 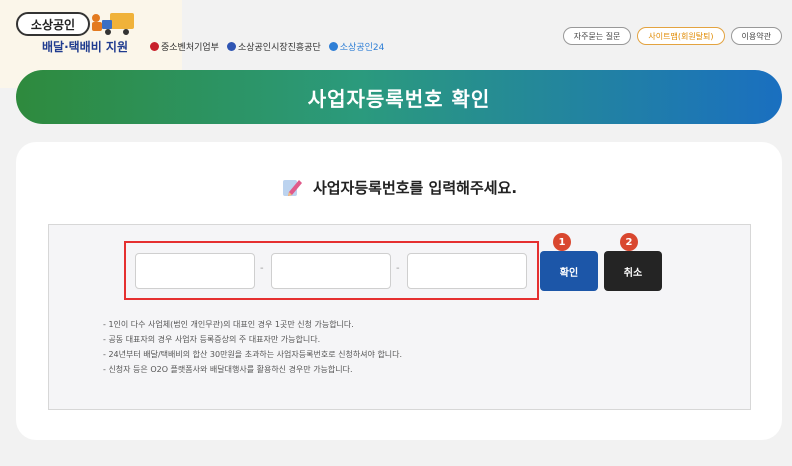 What do you see at coordinates (195, 271) in the screenshot?
I see `business-number-part1-input` at bounding box center [195, 271].